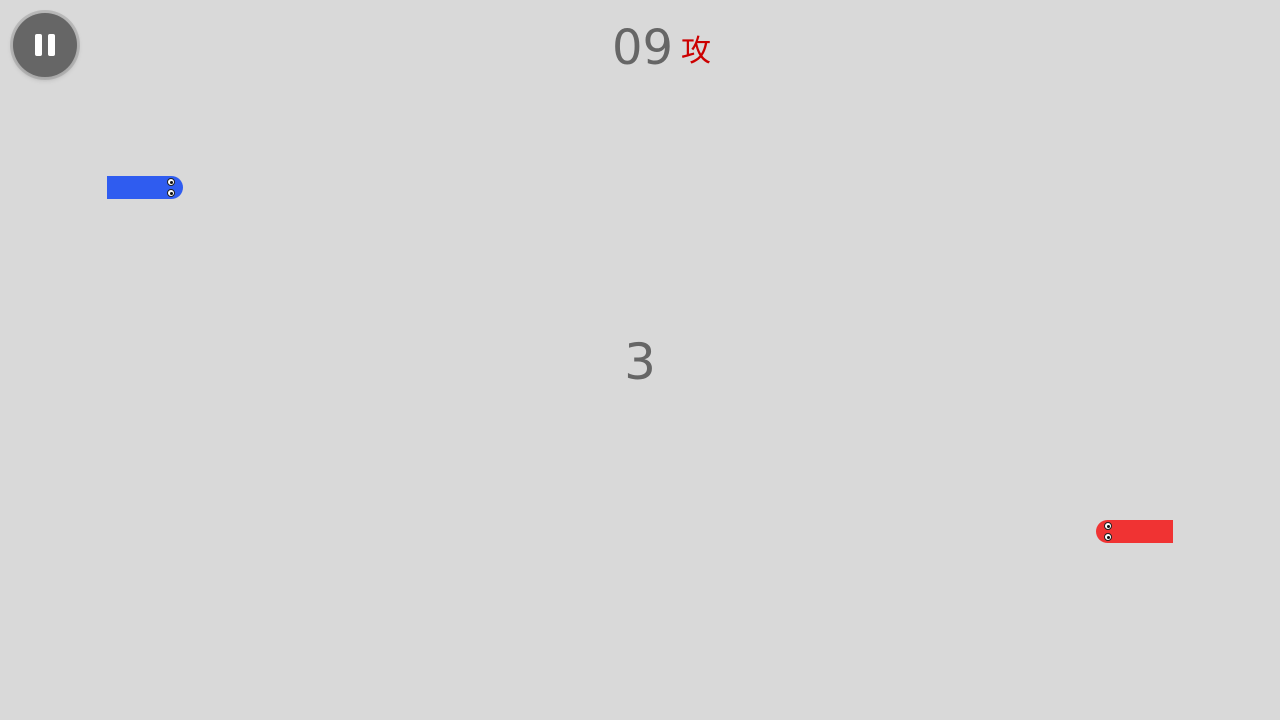  Describe the element at coordinates (643, 48) in the screenshot. I see `timer: 09` at that location.